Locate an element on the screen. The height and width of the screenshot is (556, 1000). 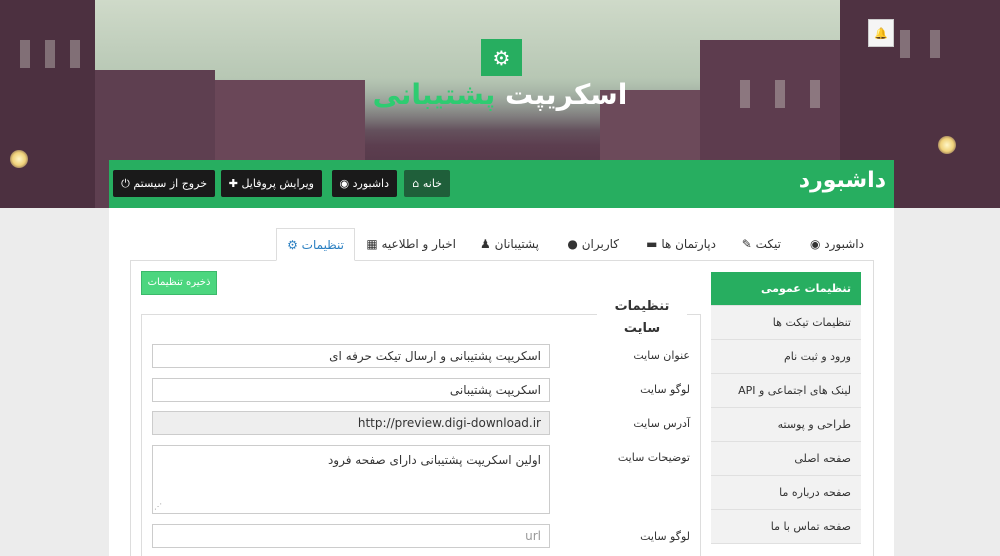
tab-departments: ▬ دپارتمان ها is located at coordinates (681, 244).